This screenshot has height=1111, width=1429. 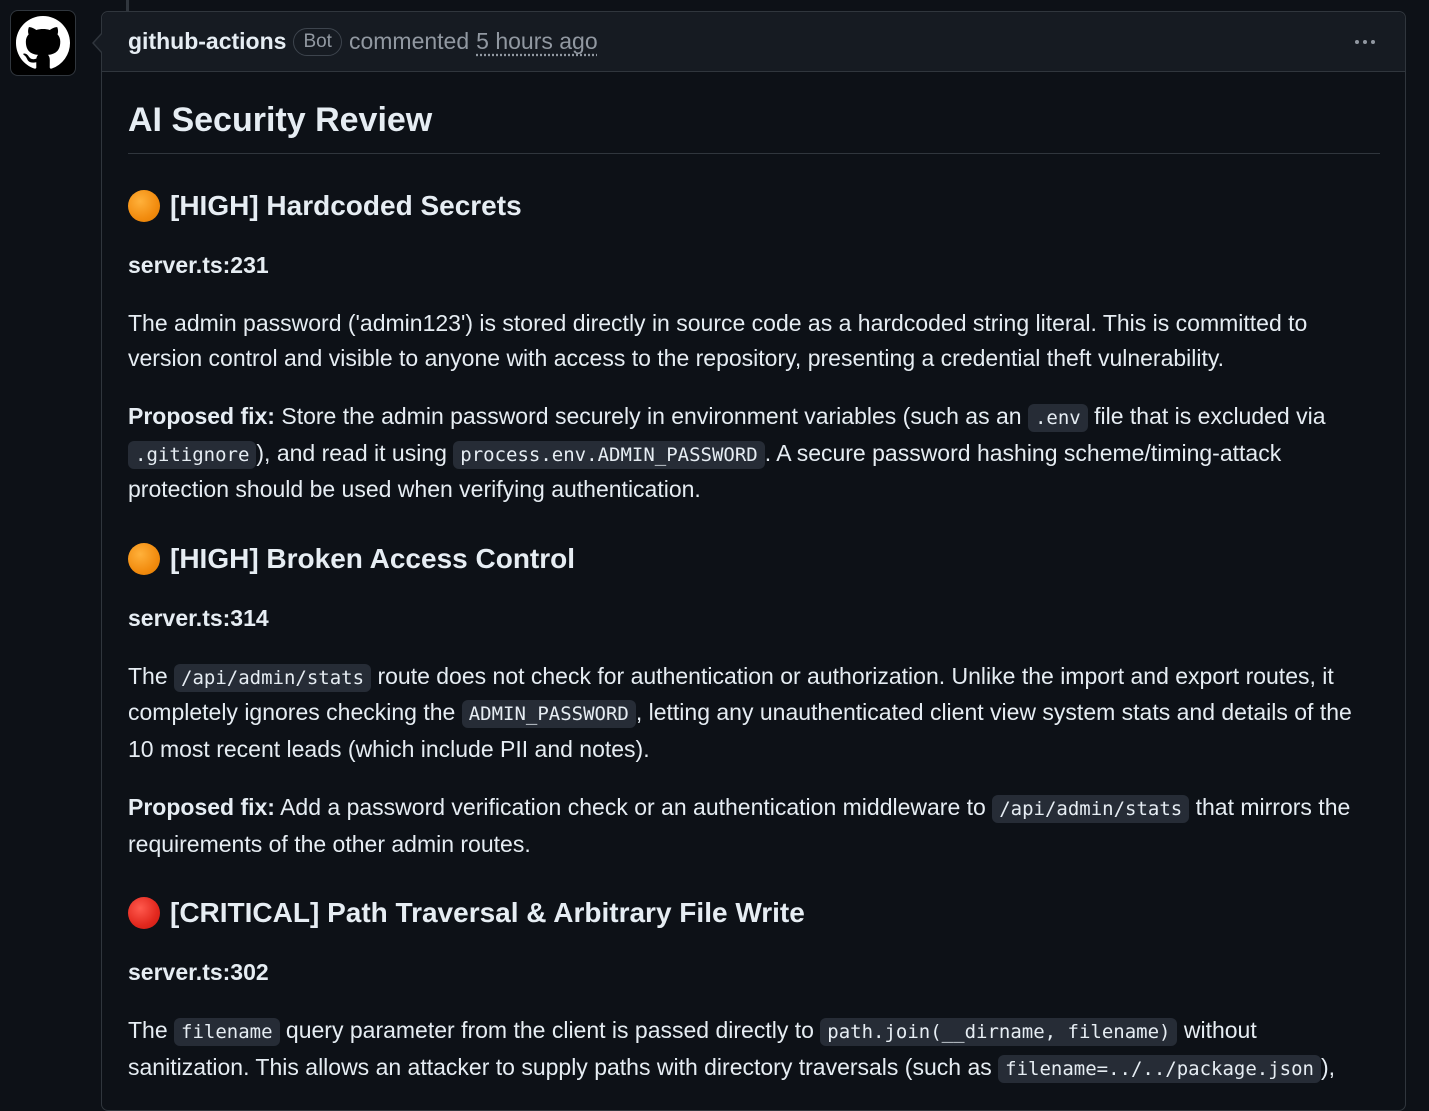 I want to click on author-link: github-actions, so click(x=207, y=41).